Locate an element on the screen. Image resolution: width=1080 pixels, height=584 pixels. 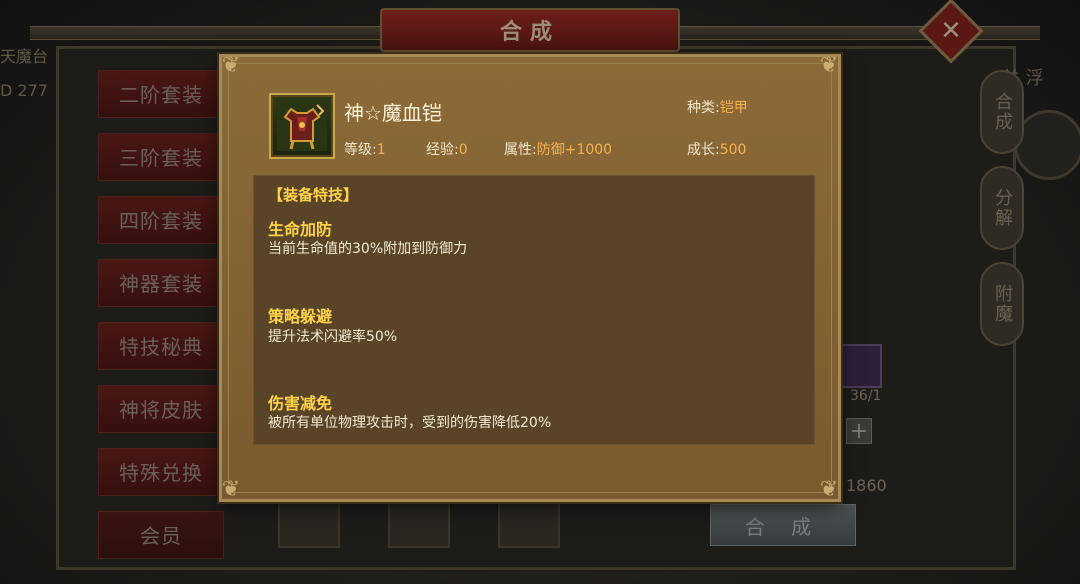
item-exp: 经验:0 is located at coordinates (447, 149).